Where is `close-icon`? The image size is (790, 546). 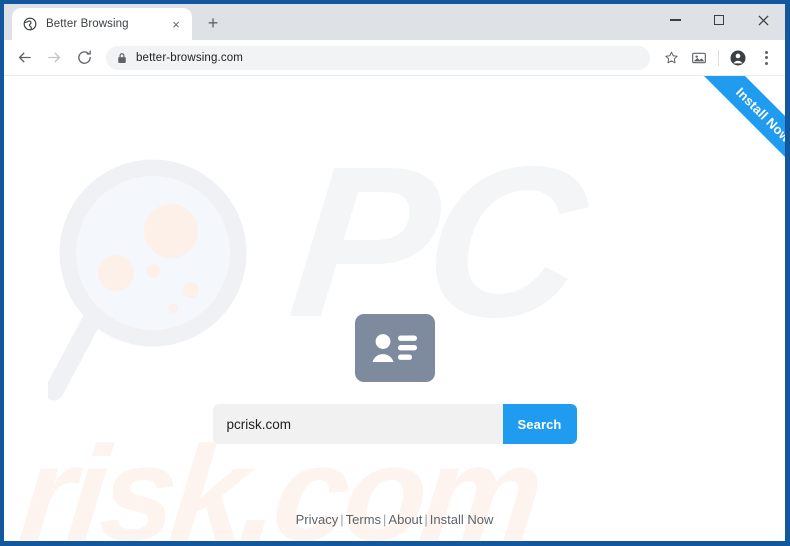 close-icon is located at coordinates (763, 20).